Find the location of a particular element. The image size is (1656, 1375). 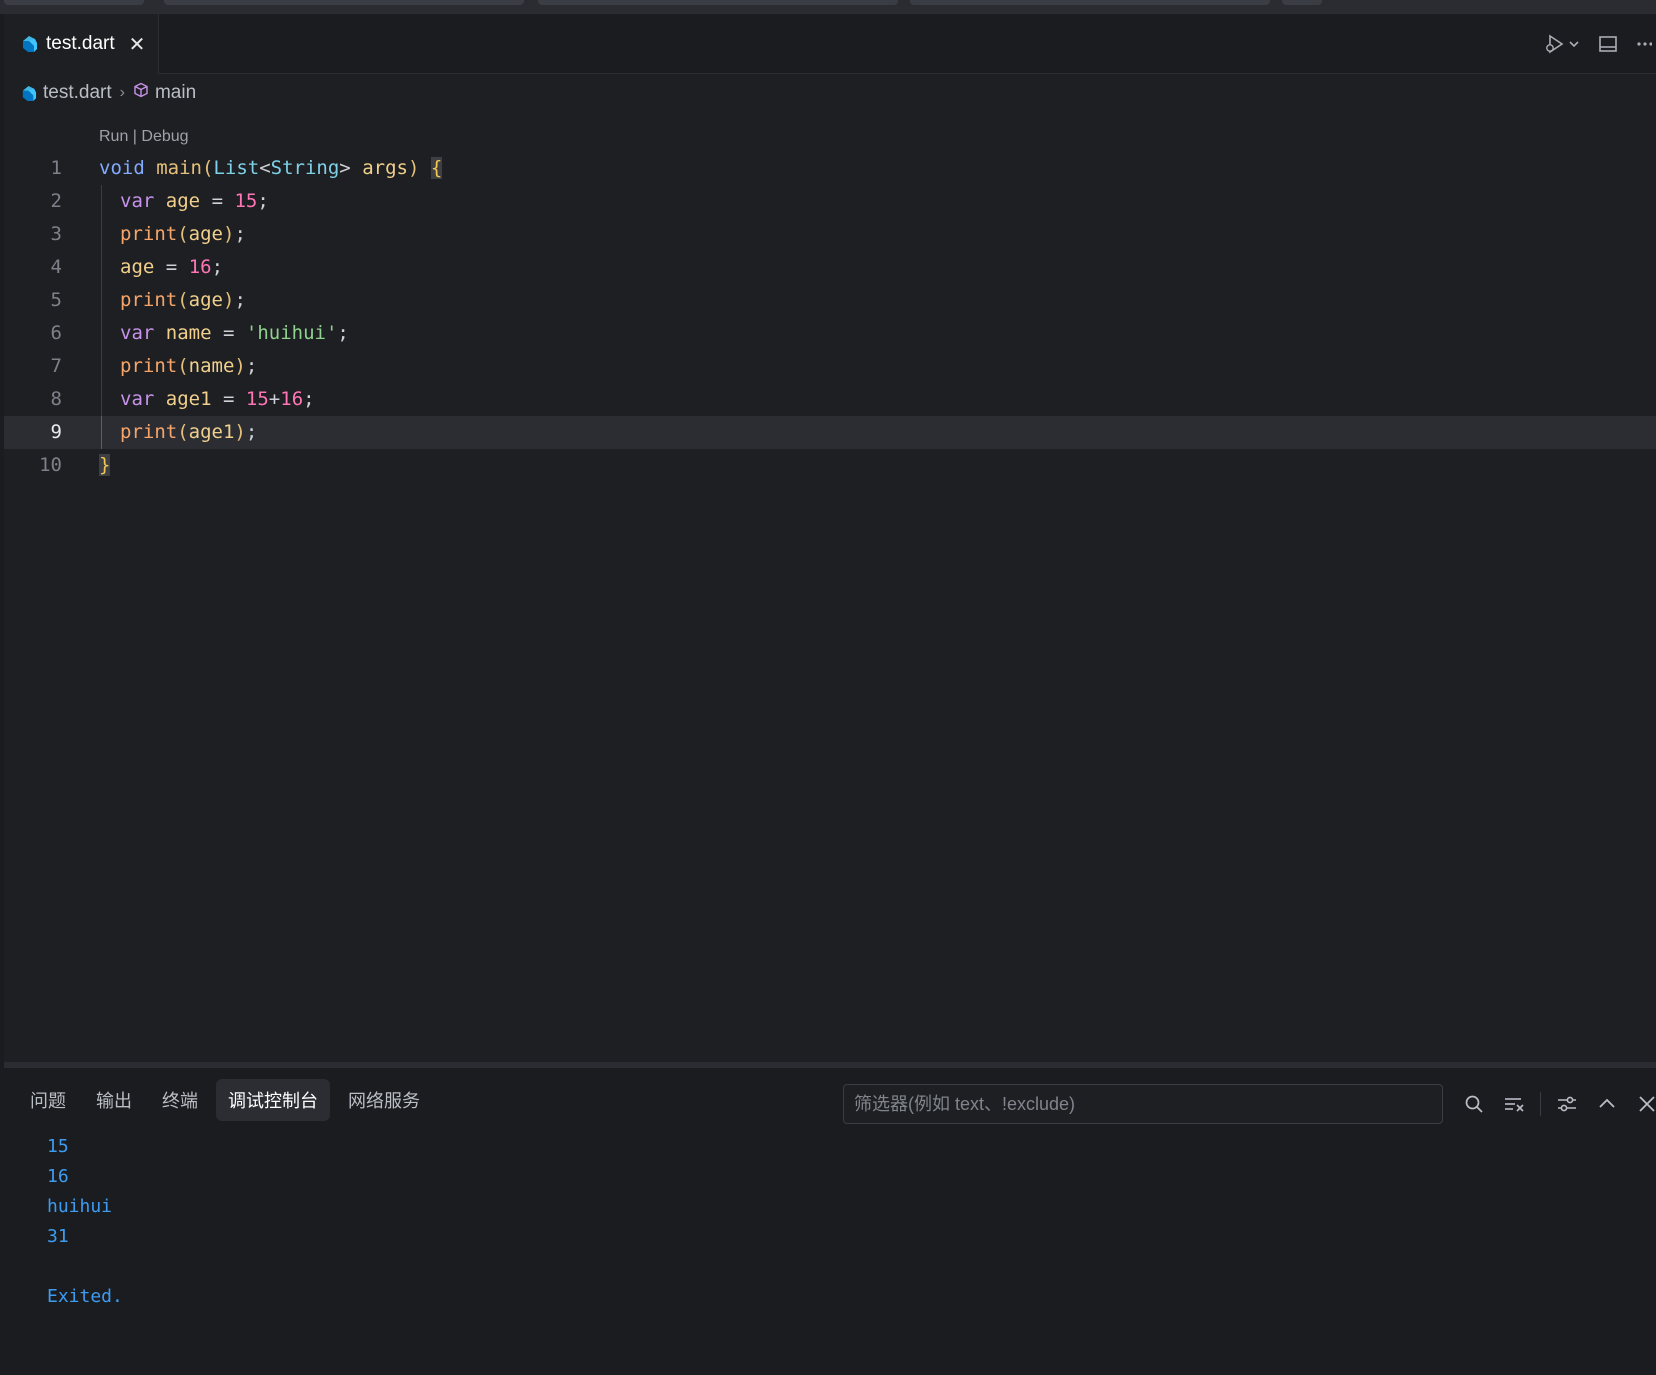

line-number: 7 is located at coordinates (56, 366).